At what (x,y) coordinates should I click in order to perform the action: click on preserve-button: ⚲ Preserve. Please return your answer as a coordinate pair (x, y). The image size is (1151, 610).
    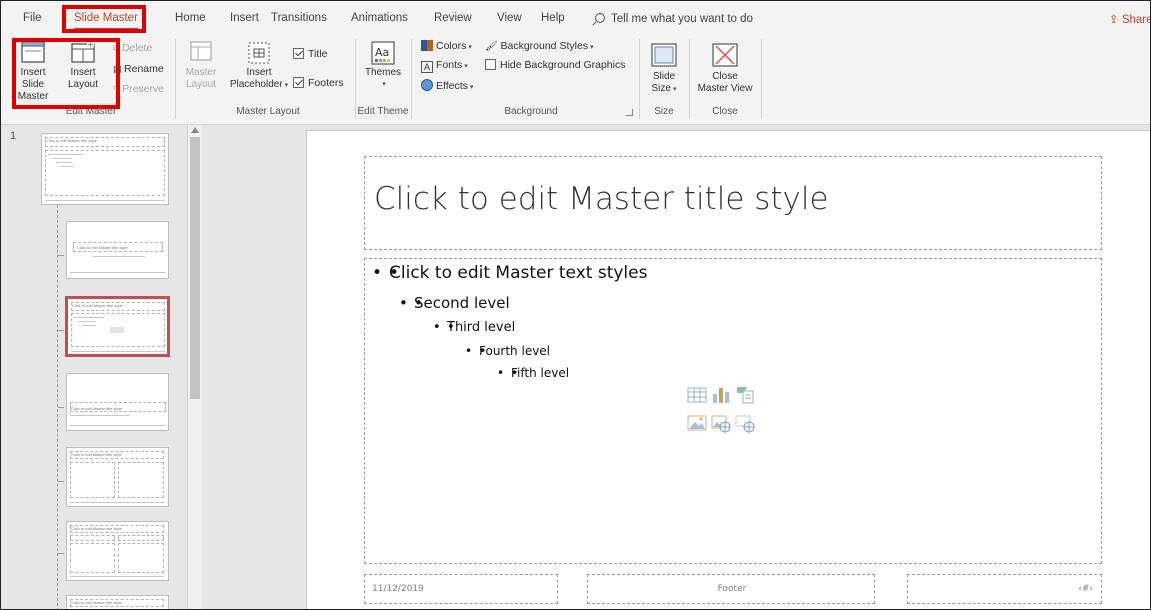
    Looking at the image, I should click on (138, 89).